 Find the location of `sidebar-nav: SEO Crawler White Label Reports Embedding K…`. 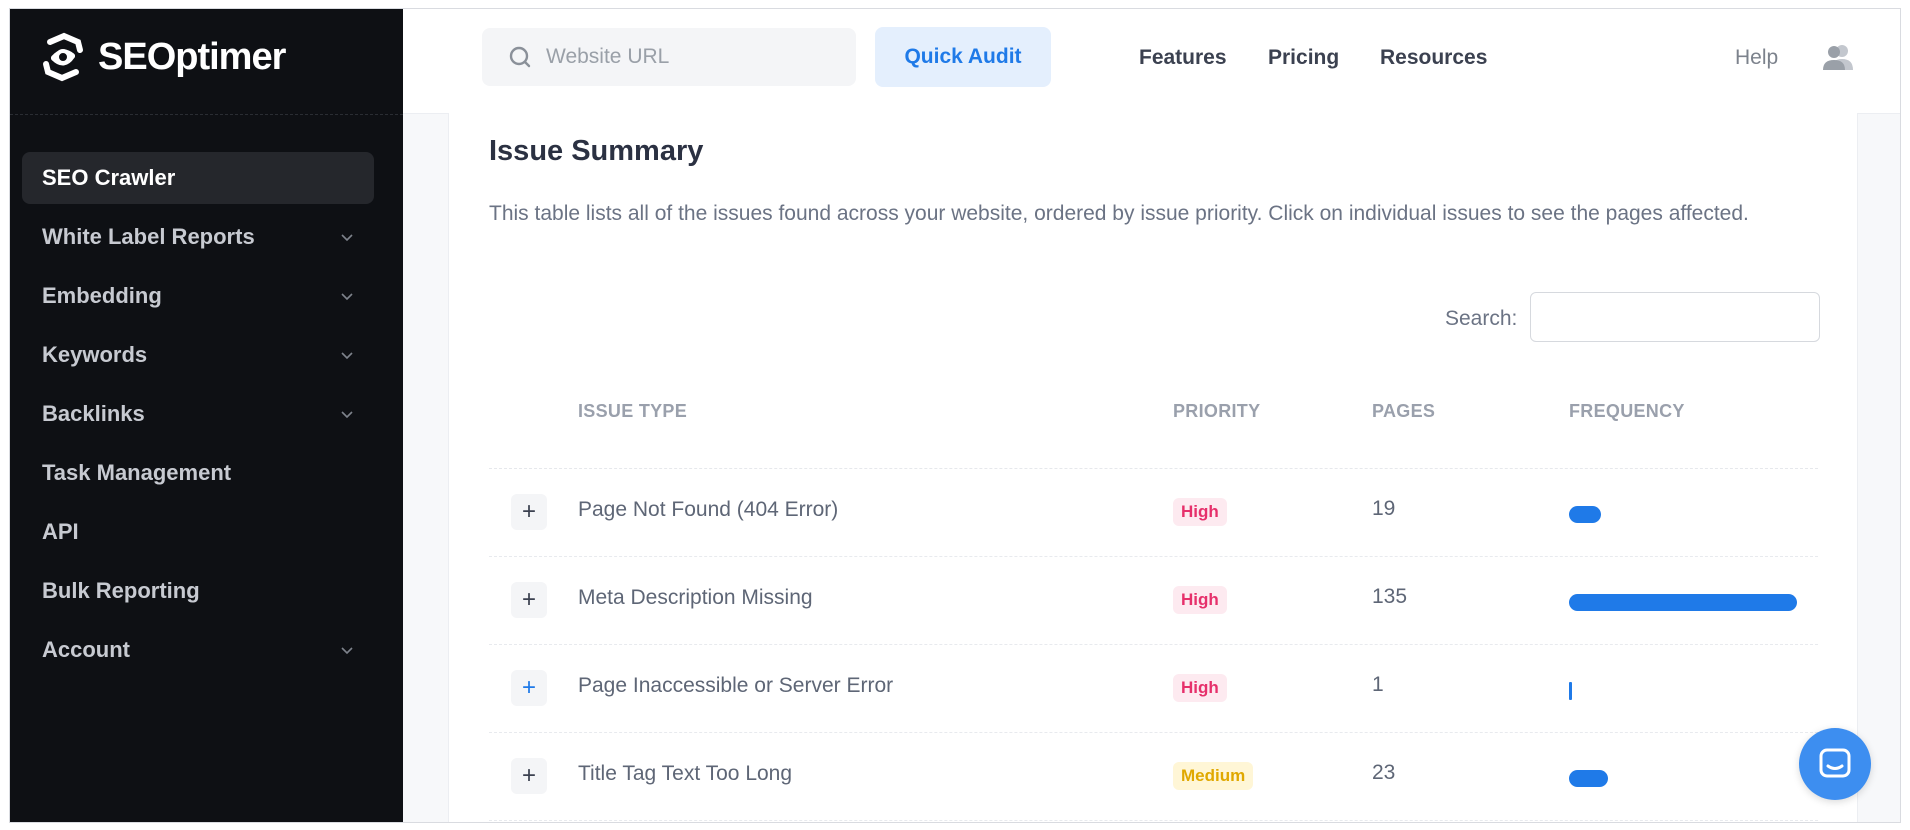

sidebar-nav: SEO Crawler White Label Reports Embedding K… is located at coordinates (198, 417).